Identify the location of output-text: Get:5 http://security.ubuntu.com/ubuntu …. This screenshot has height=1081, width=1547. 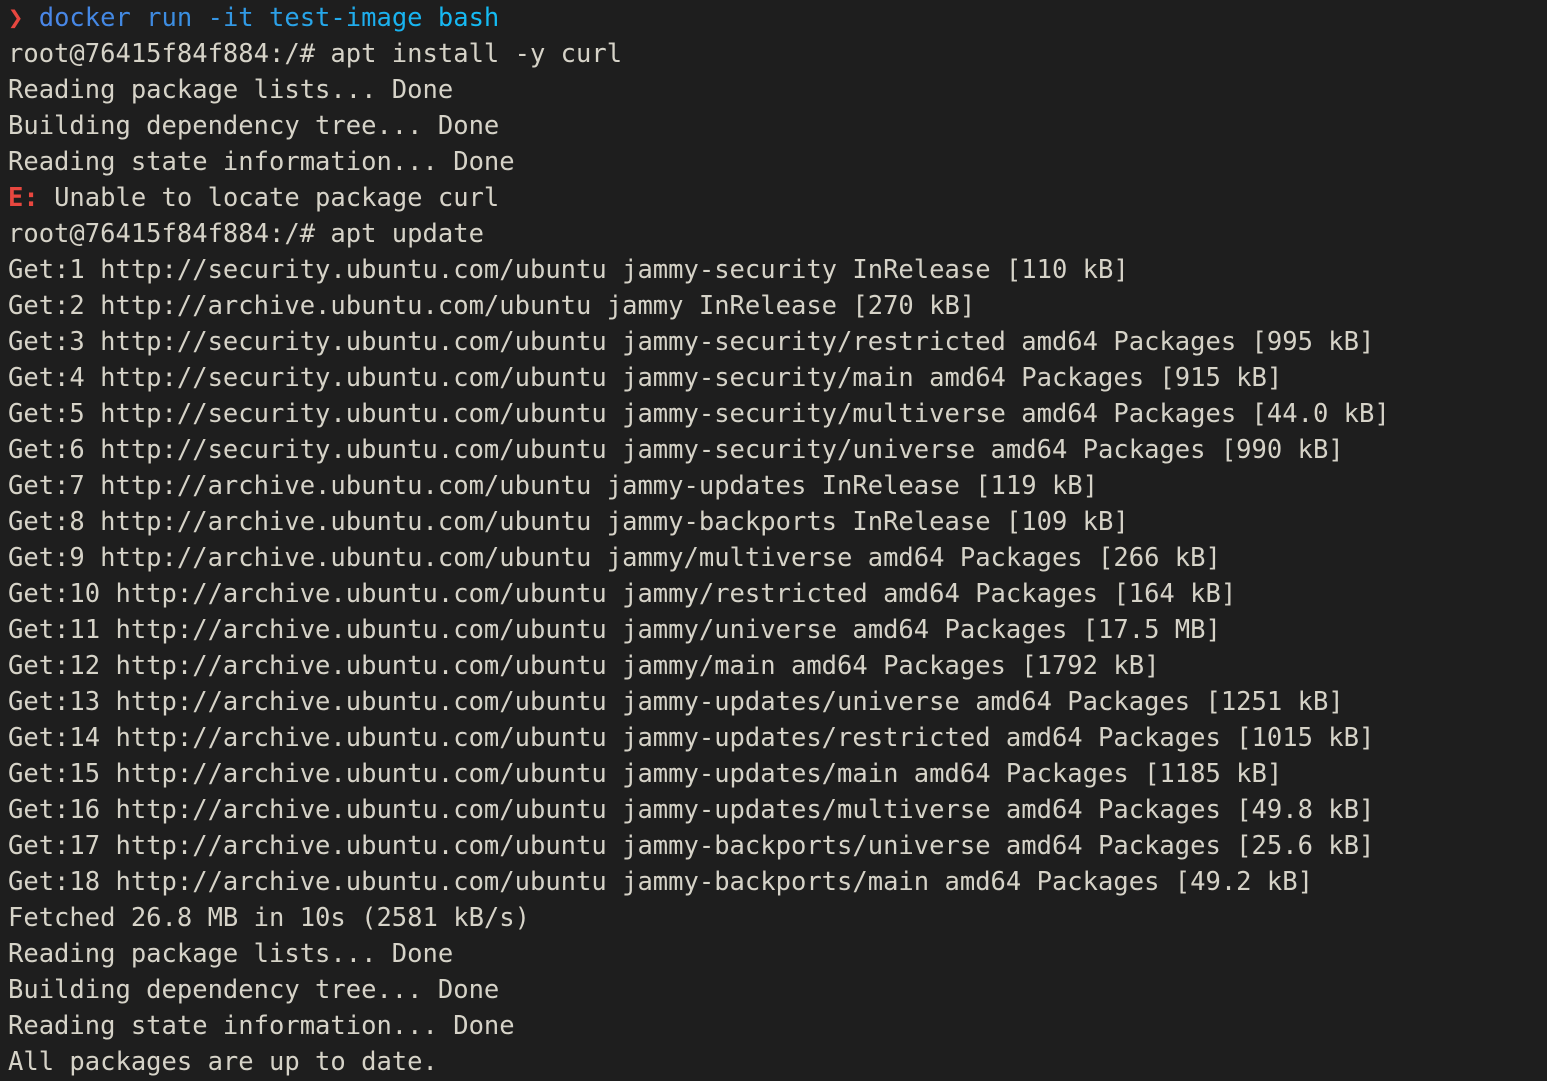
(699, 414).